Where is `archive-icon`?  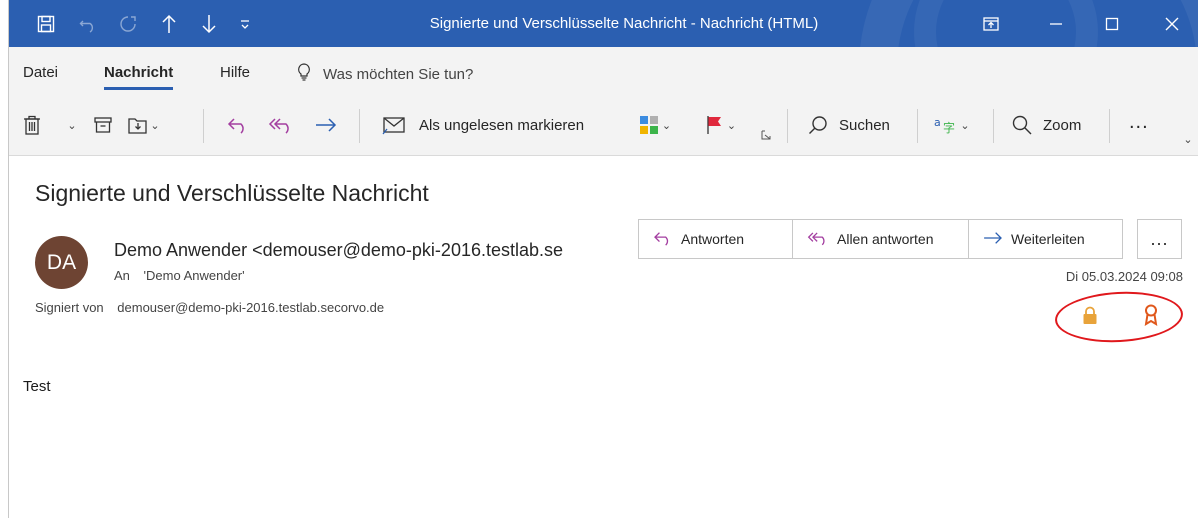
archive-icon is located at coordinates (103, 125).